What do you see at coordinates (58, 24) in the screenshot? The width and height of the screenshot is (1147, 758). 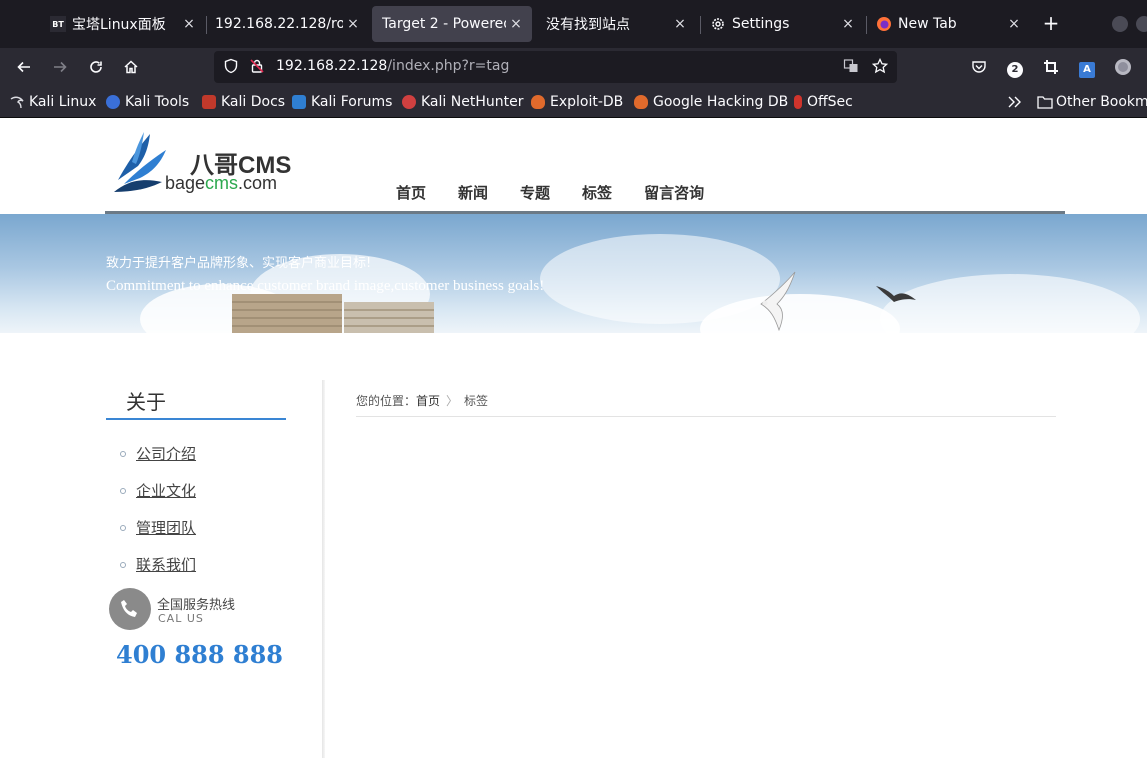 I see `baota-favicon-icon: BT` at bounding box center [58, 24].